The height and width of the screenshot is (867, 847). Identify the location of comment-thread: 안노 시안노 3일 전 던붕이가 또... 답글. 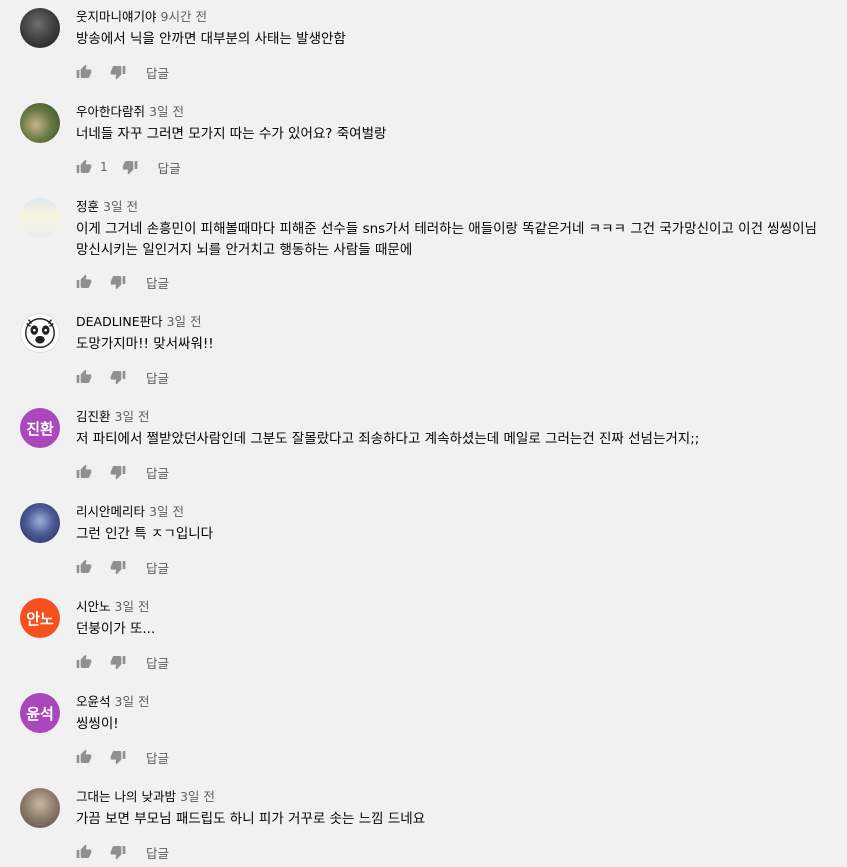
(423, 637).